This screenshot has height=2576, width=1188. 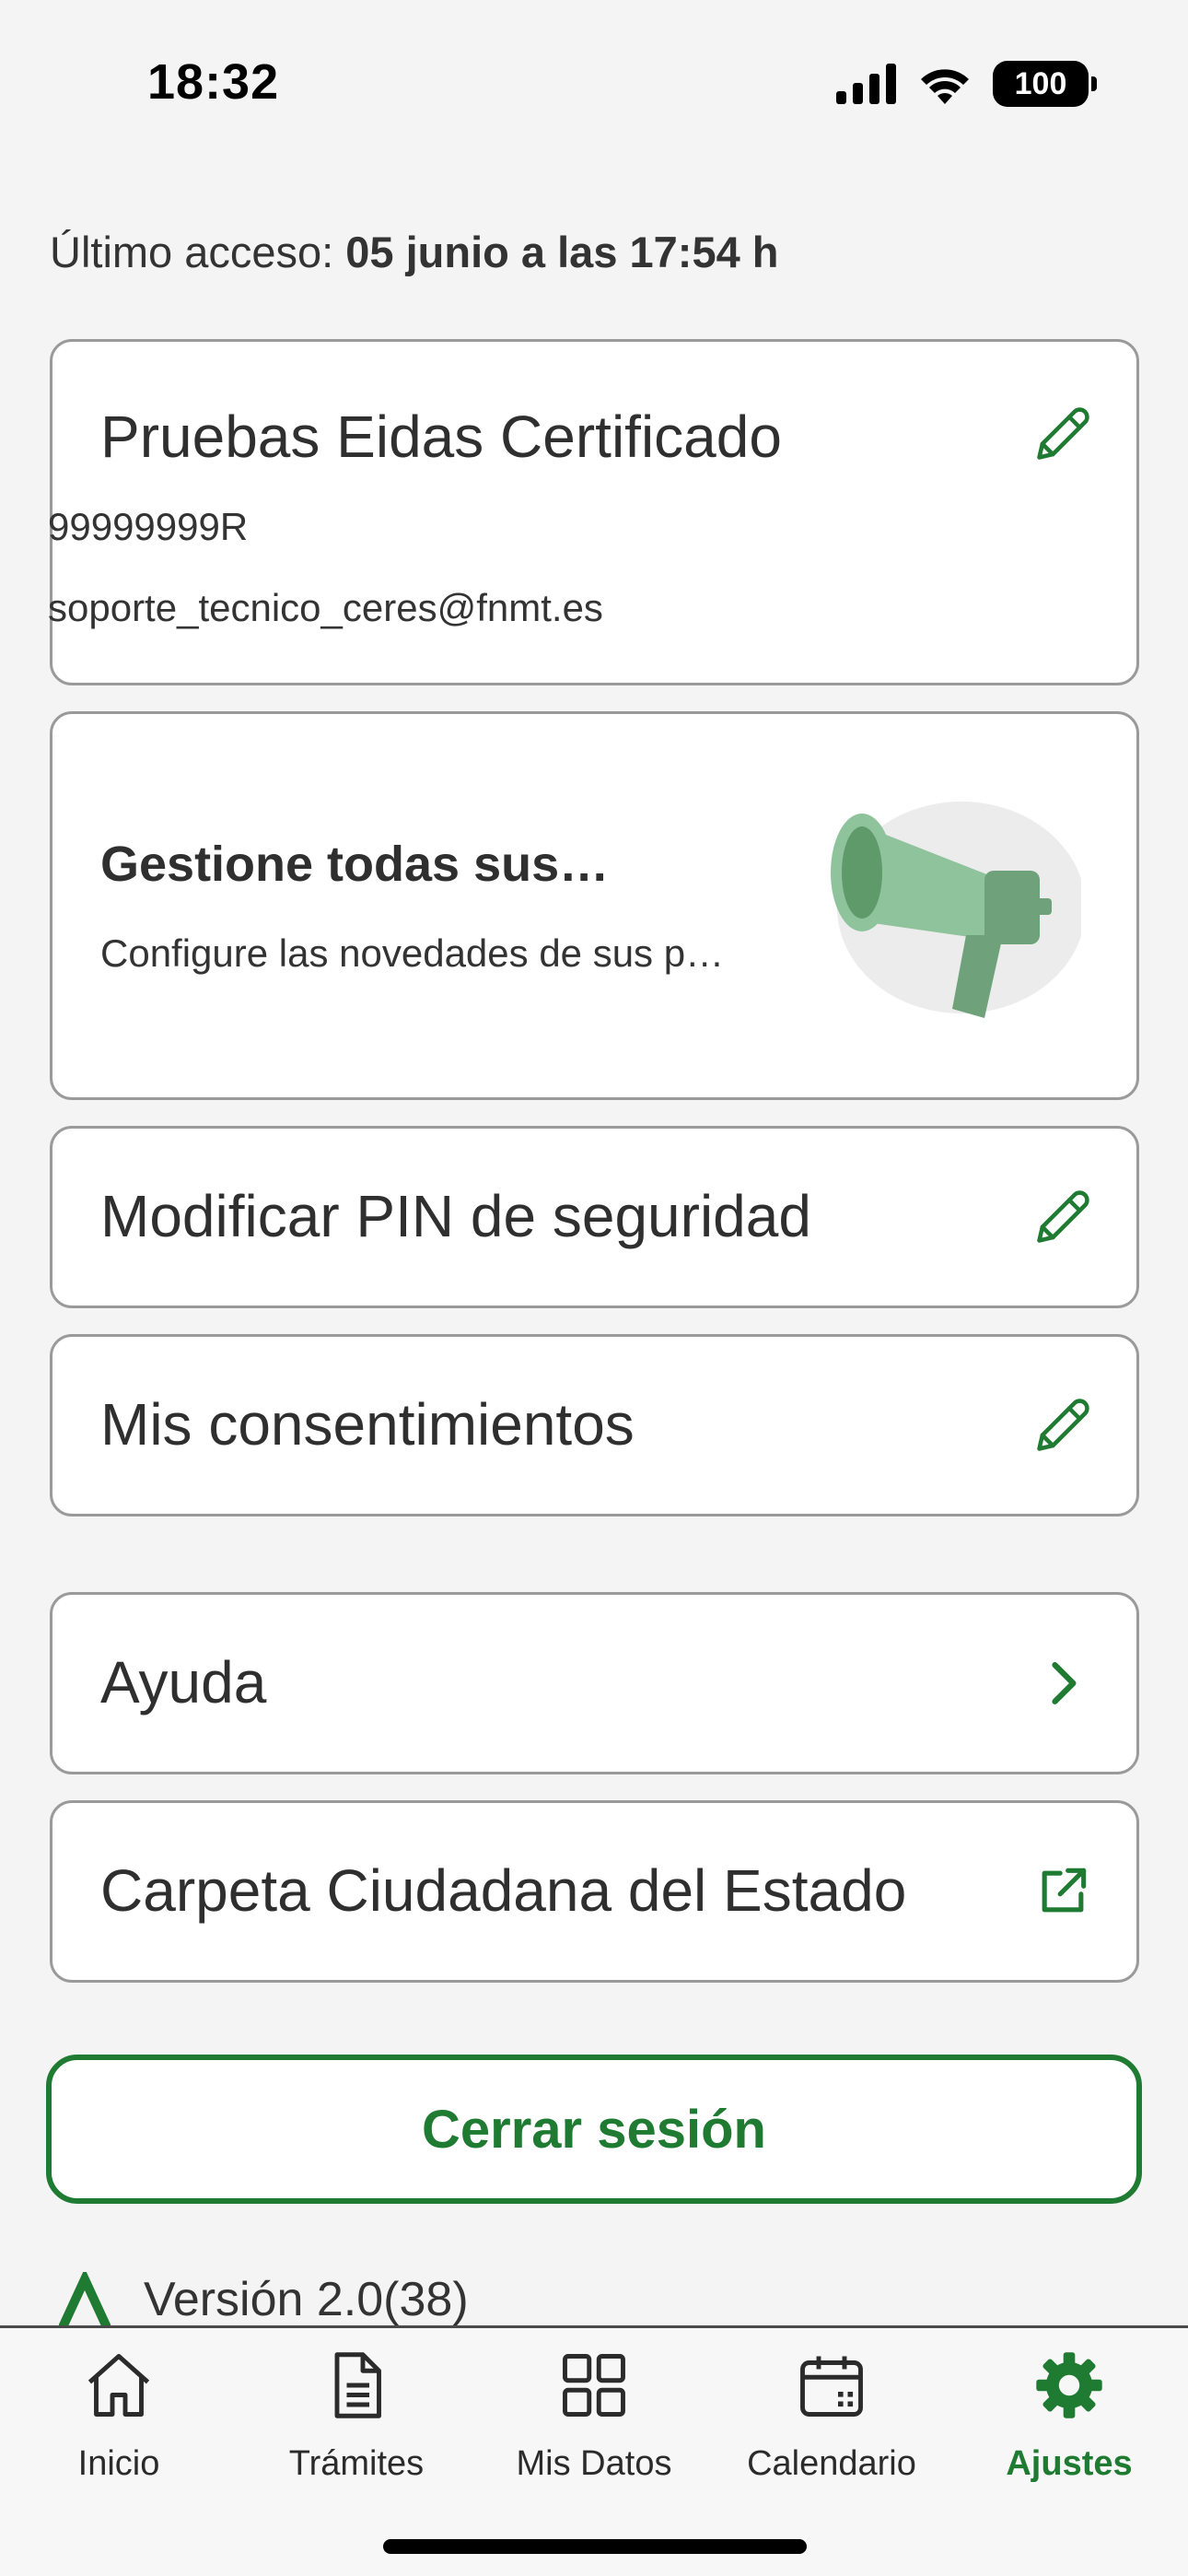 What do you see at coordinates (1069, 2463) in the screenshot?
I see `tab-ajustes-label: Ajustes` at bounding box center [1069, 2463].